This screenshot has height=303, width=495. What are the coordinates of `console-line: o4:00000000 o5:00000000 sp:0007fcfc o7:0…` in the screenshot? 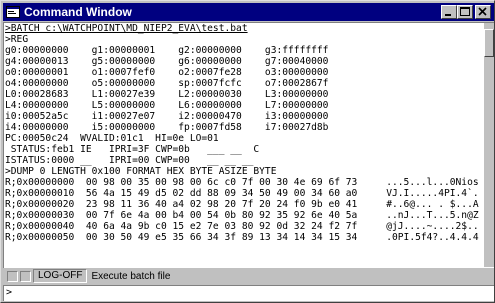 It's located at (167, 83).